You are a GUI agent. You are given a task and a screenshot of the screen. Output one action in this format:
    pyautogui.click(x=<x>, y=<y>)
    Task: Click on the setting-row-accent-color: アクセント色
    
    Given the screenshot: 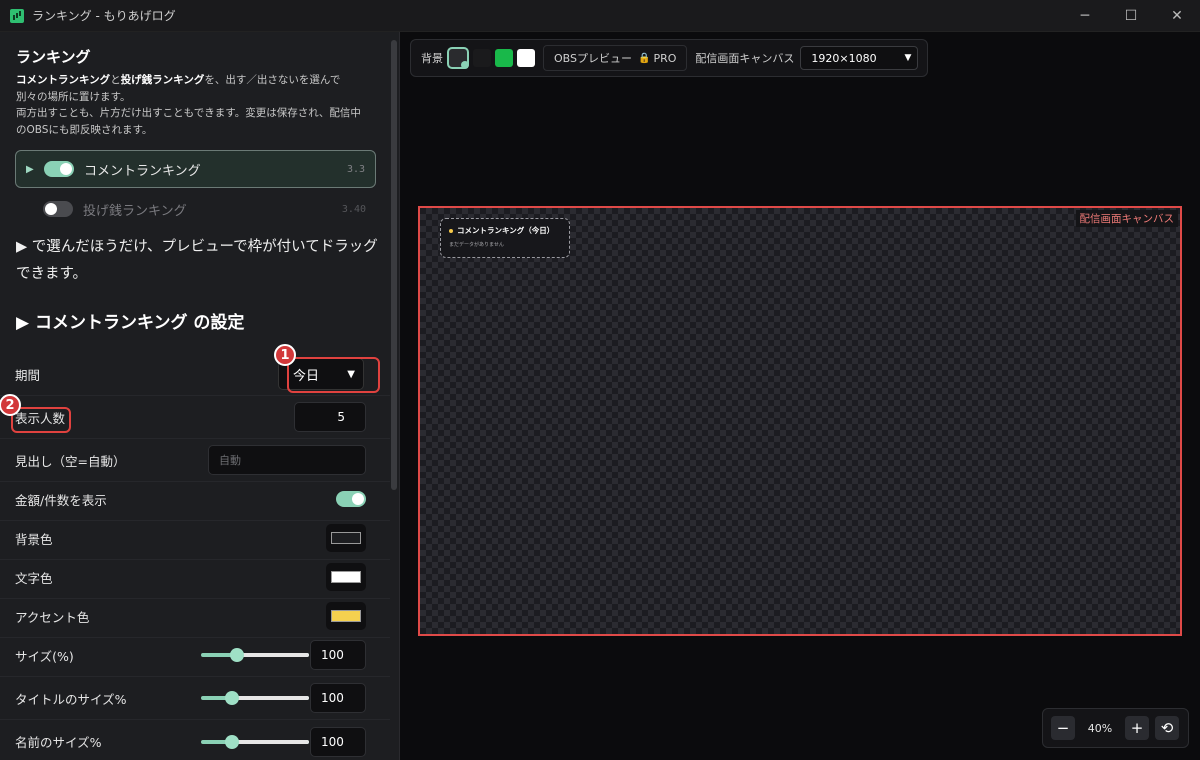 What is the action you would take?
    pyautogui.click(x=195, y=616)
    